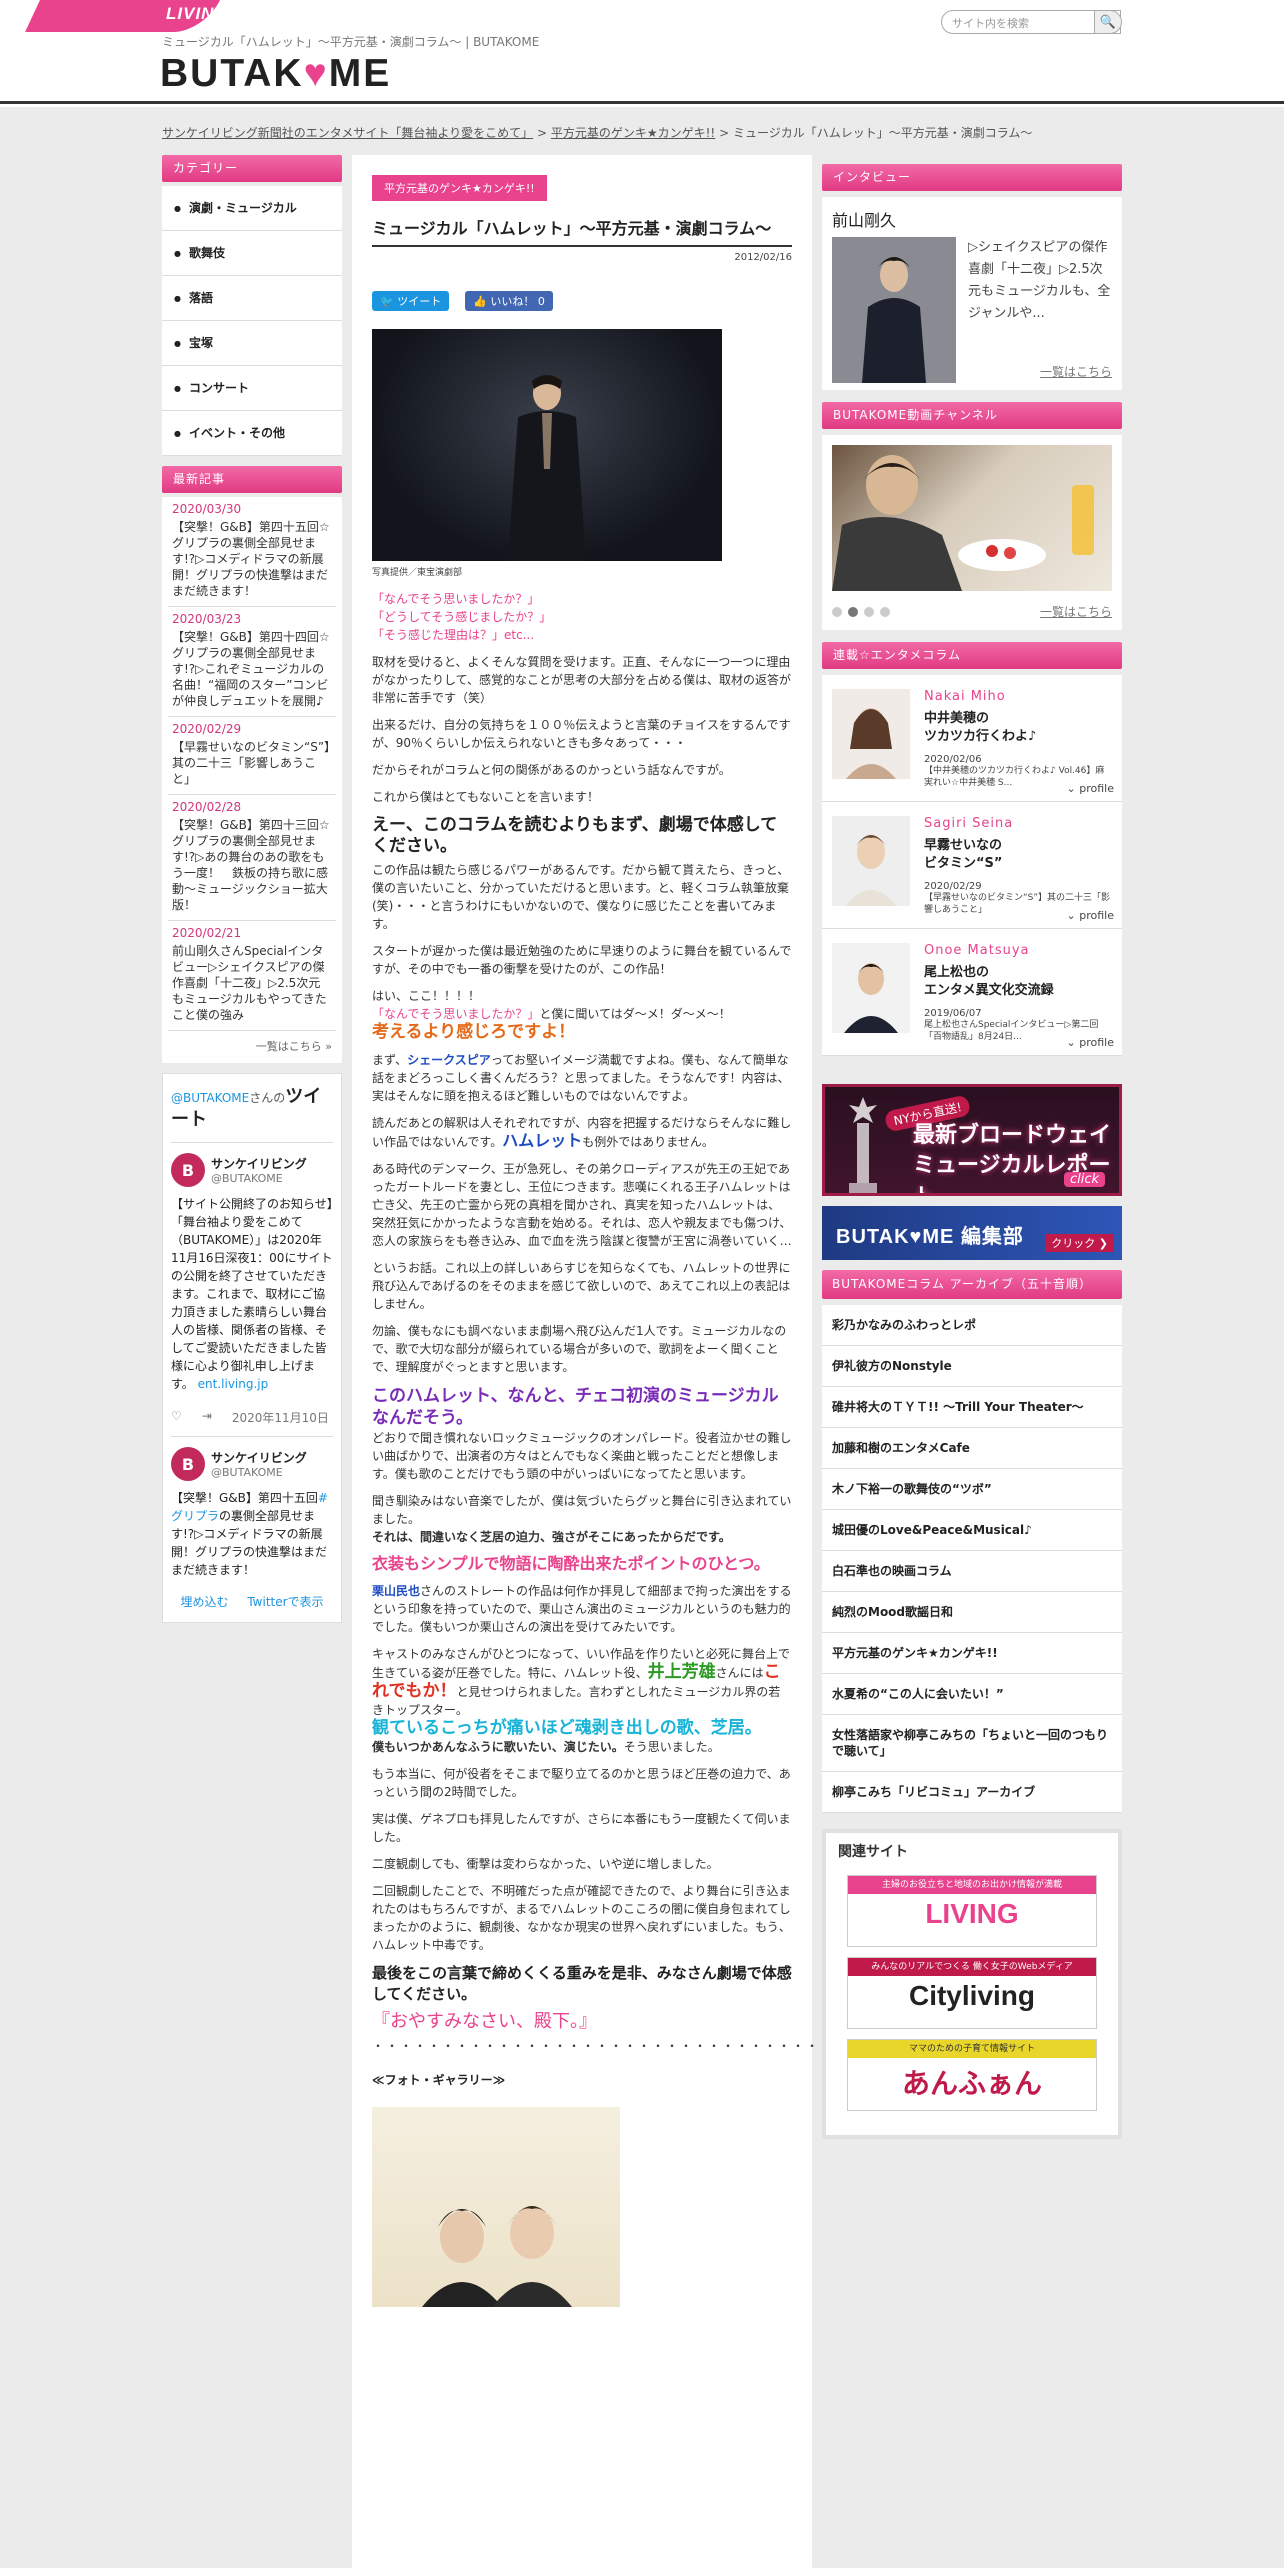 The width and height of the screenshot is (1284, 2568). I want to click on tweet-button: 🐦 ツイート, so click(411, 301).